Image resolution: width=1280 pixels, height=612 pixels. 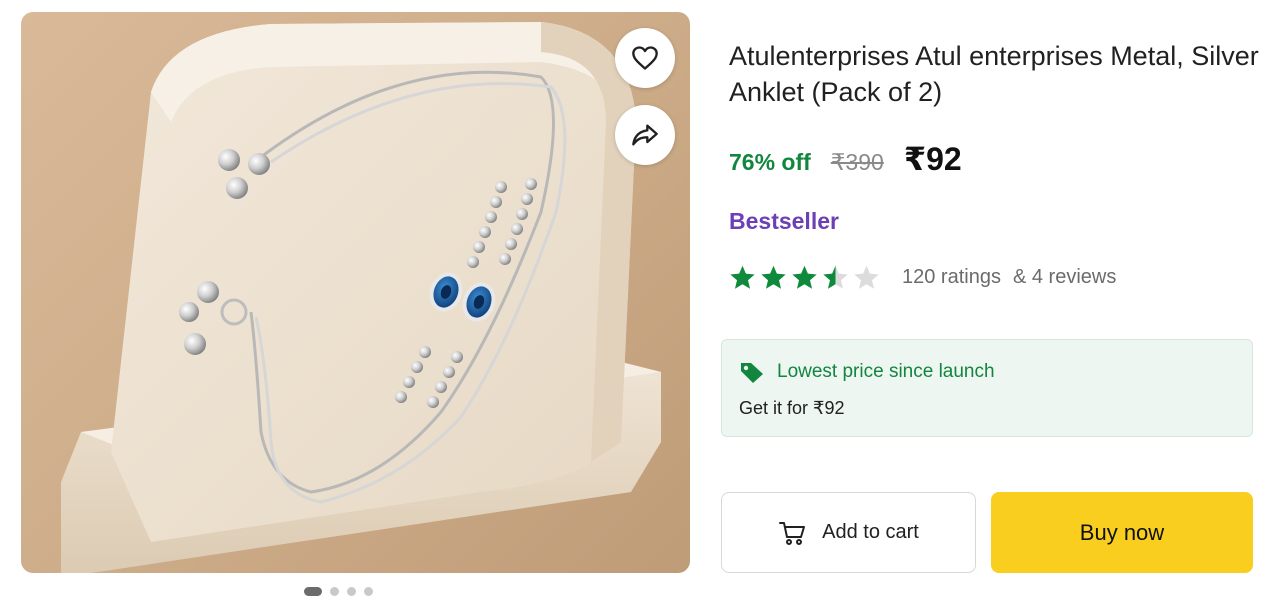 What do you see at coordinates (770, 162) in the screenshot?
I see `discount-label: 76% off` at bounding box center [770, 162].